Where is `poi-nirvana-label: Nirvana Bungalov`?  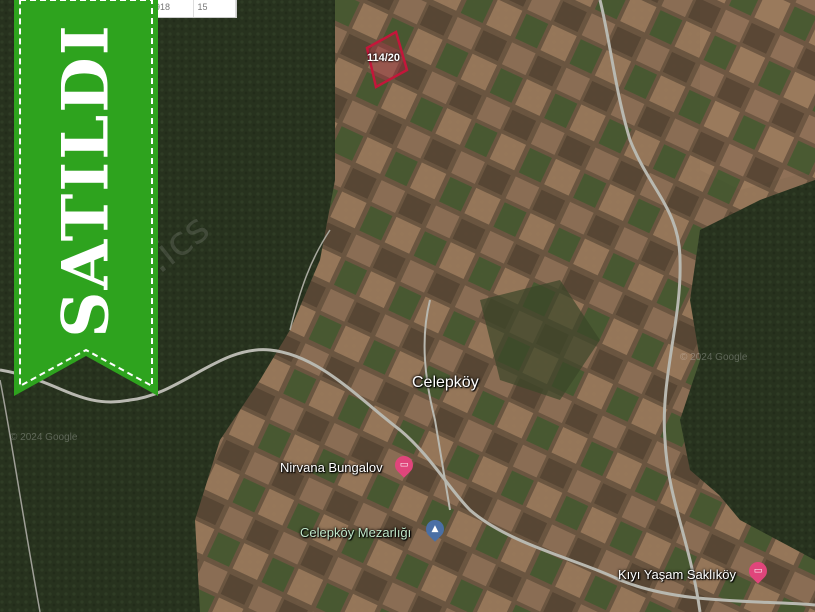 poi-nirvana-label: Nirvana Bungalov is located at coordinates (331, 467).